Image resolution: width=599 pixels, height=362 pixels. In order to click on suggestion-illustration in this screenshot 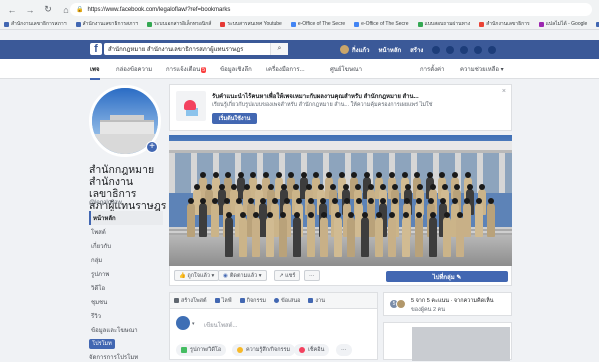, I will do `click(191, 106)`.